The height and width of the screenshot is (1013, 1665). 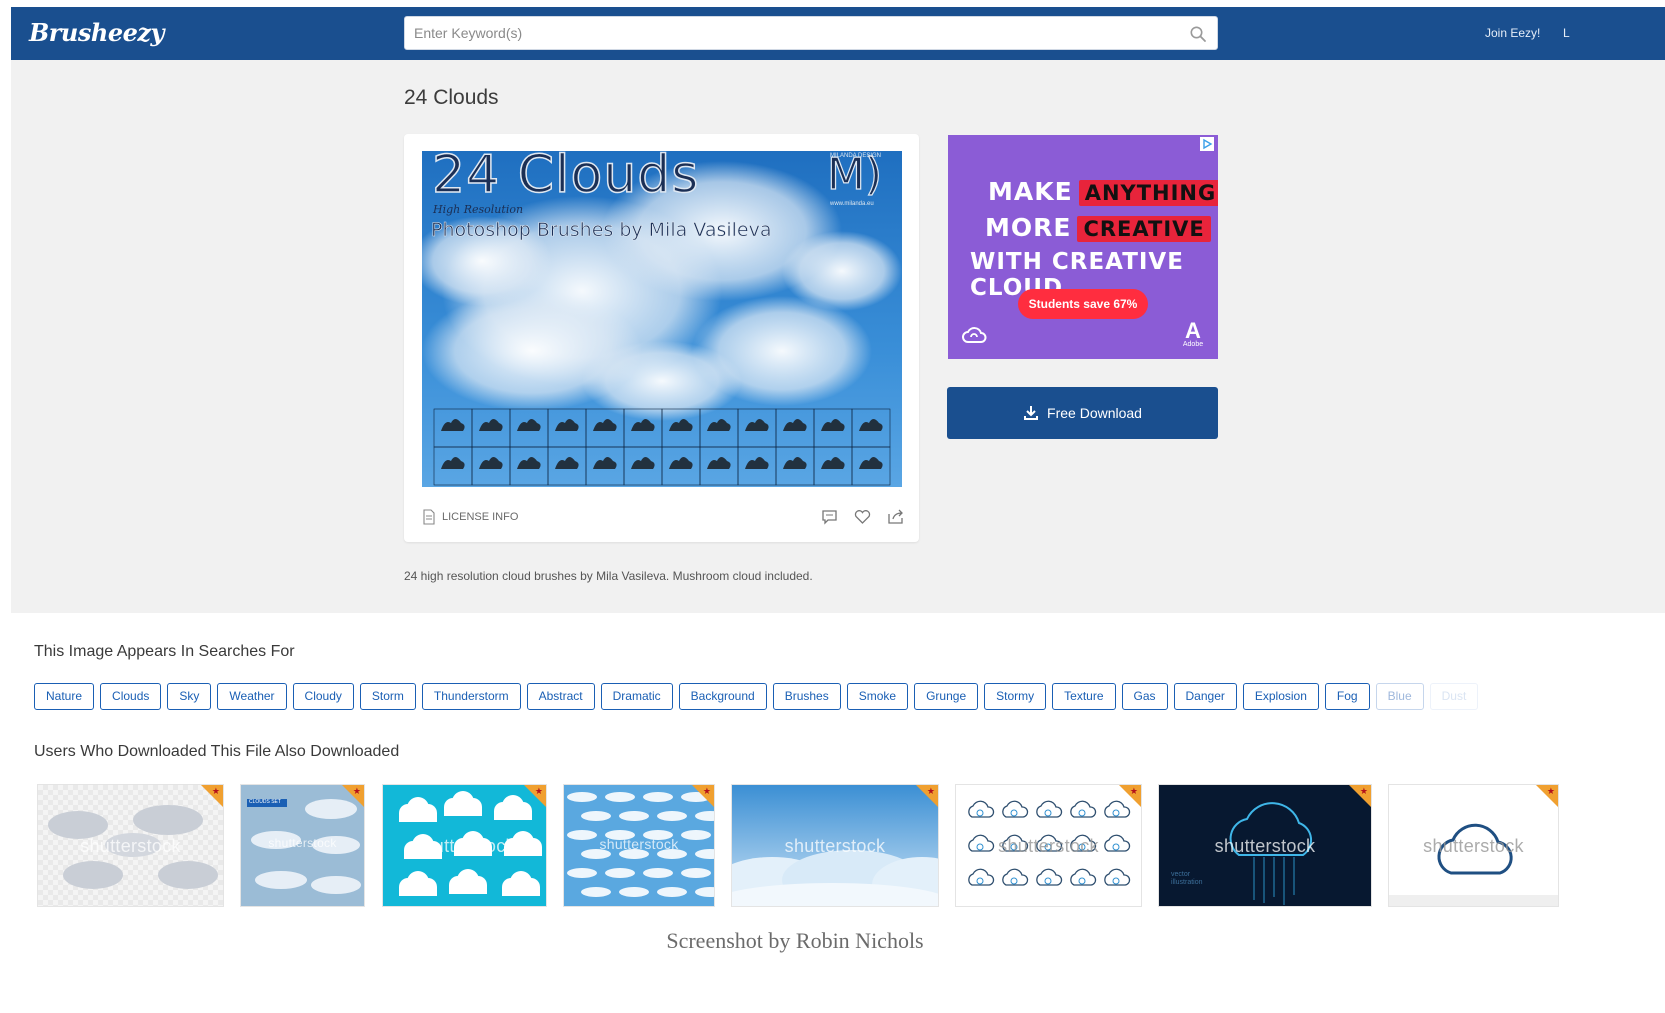 What do you see at coordinates (946, 696) in the screenshot?
I see `search-tag: Grunge` at bounding box center [946, 696].